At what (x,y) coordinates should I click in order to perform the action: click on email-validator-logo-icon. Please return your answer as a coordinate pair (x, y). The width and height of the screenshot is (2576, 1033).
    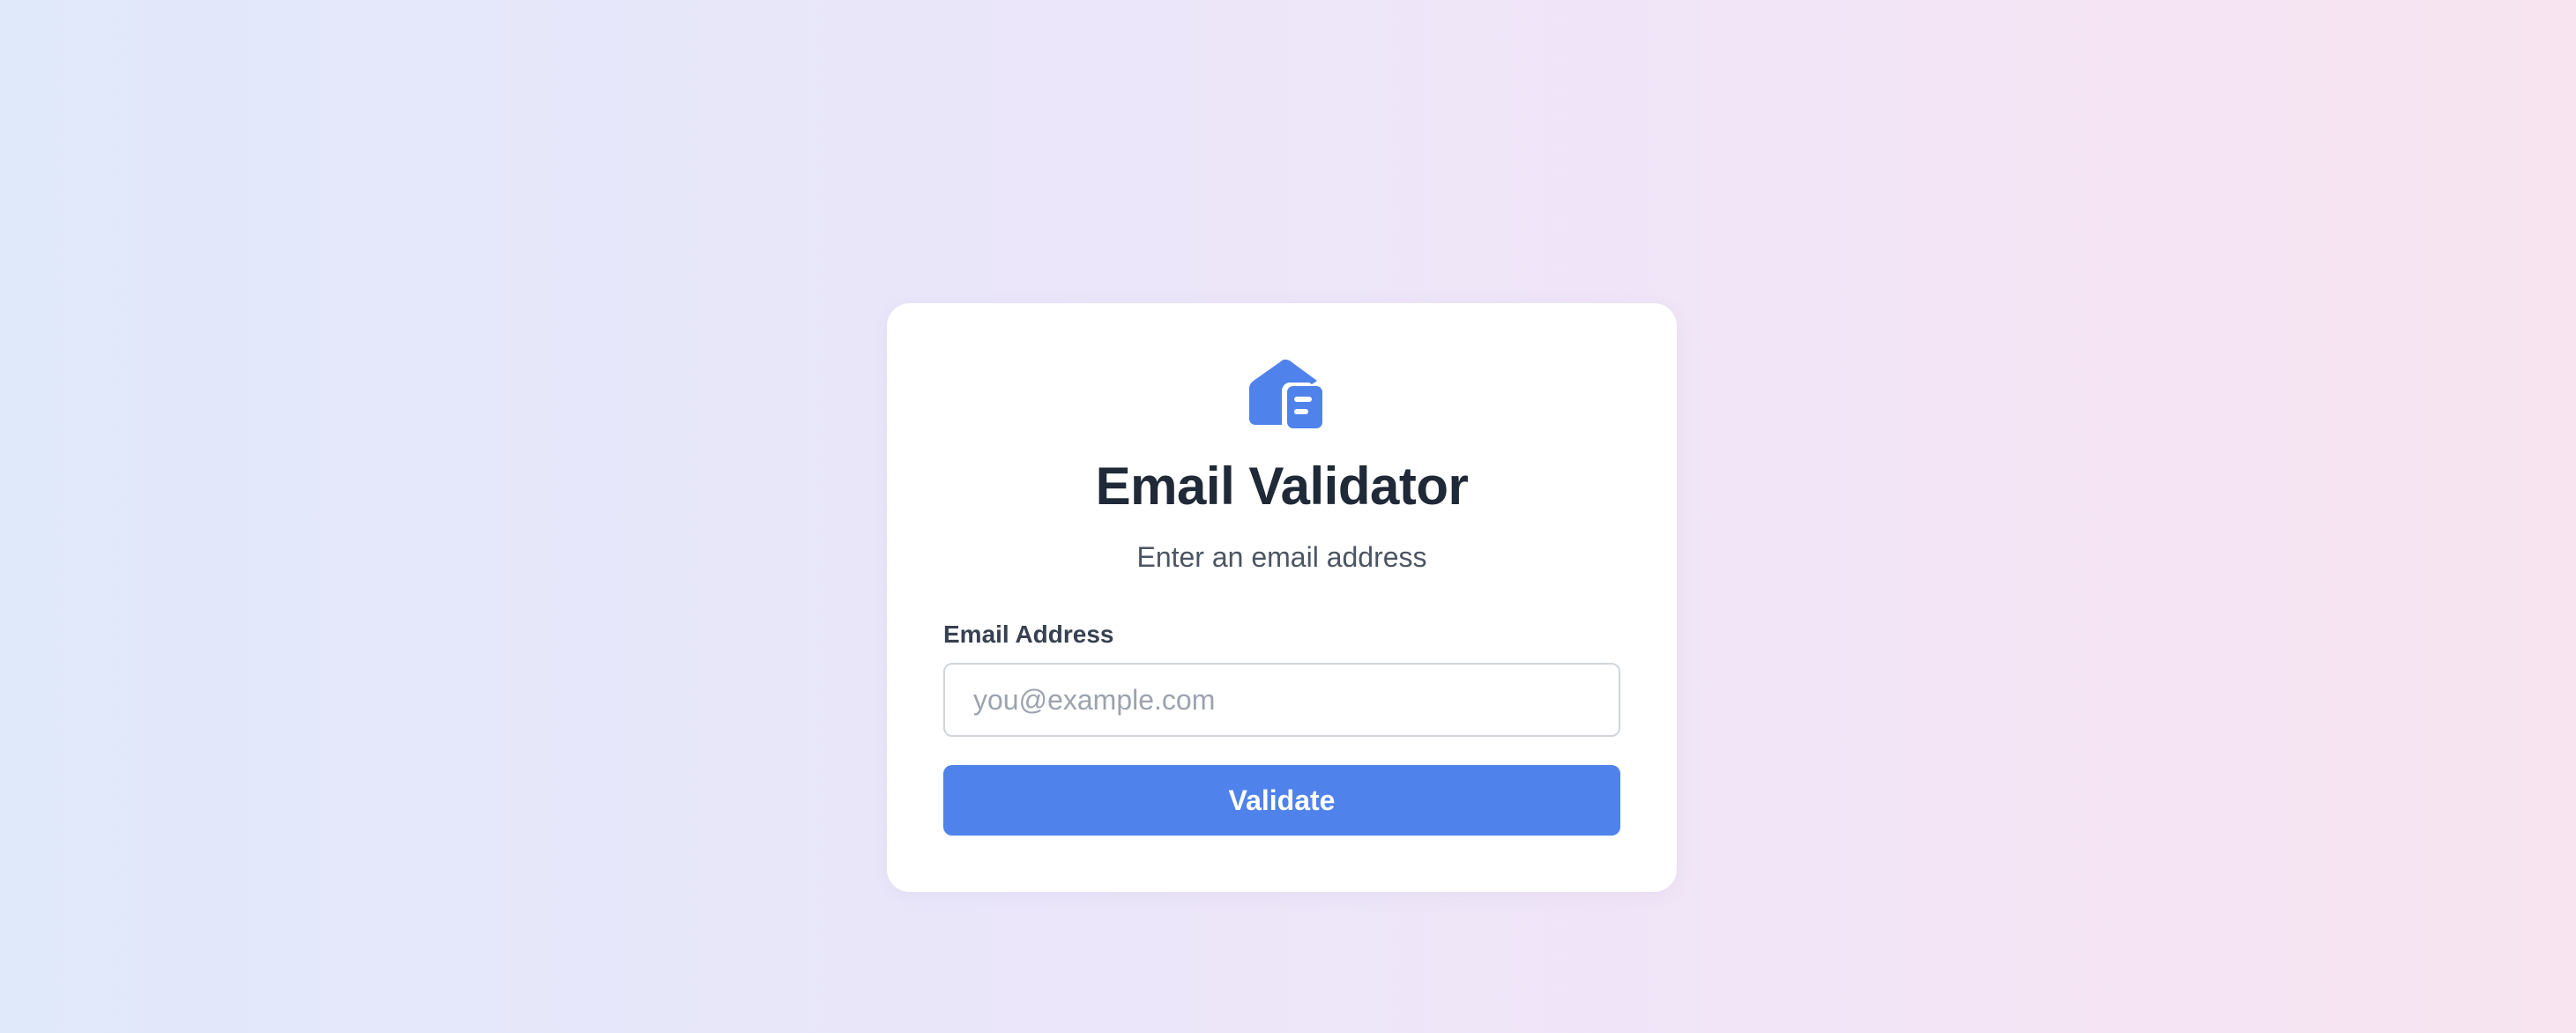
    Looking at the image, I should click on (1285, 394).